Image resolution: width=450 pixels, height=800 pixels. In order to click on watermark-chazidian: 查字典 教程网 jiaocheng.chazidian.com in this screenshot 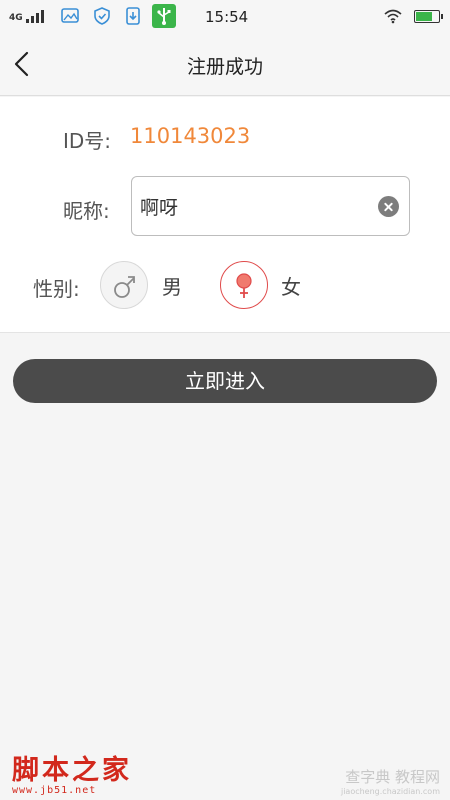, I will do `click(390, 781)`.